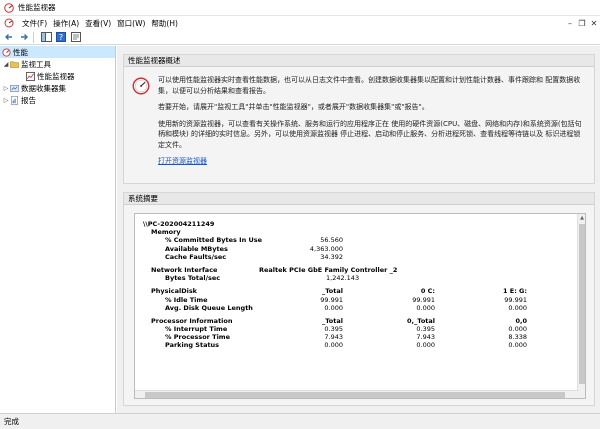  What do you see at coordinates (581, 218) in the screenshot?
I see `scroll-up-icon: ▲` at bounding box center [581, 218].